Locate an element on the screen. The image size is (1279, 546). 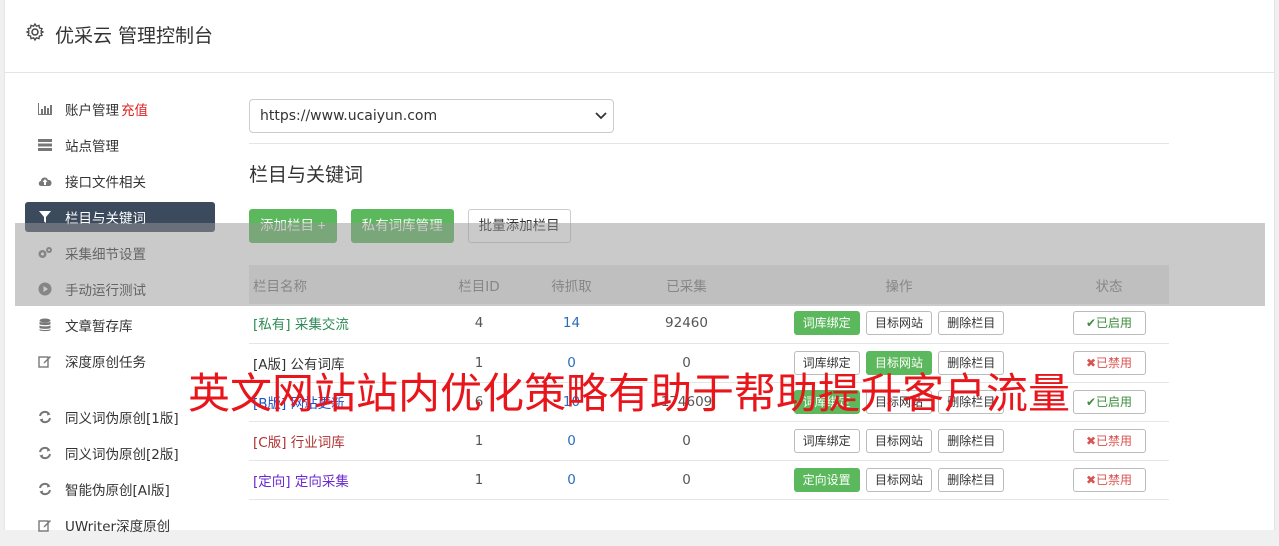
sidebar-item-label: 深度原创任务 is located at coordinates (105, 363).